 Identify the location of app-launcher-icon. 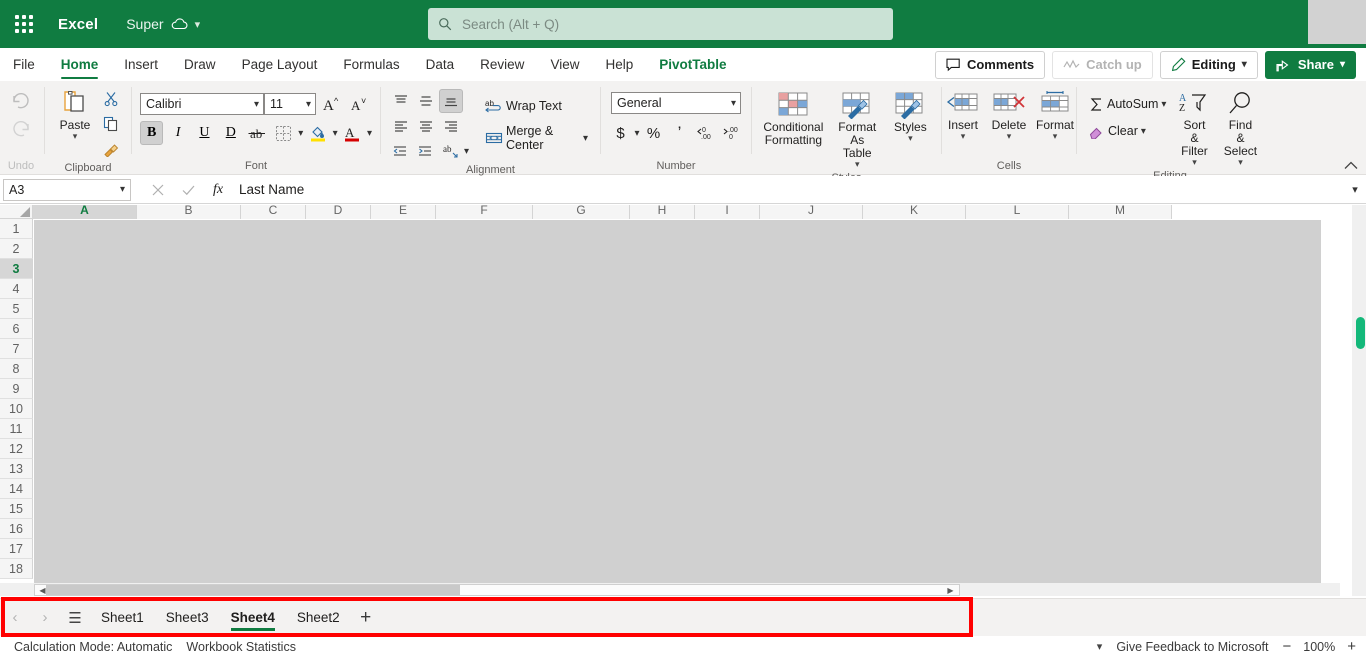
(24, 24).